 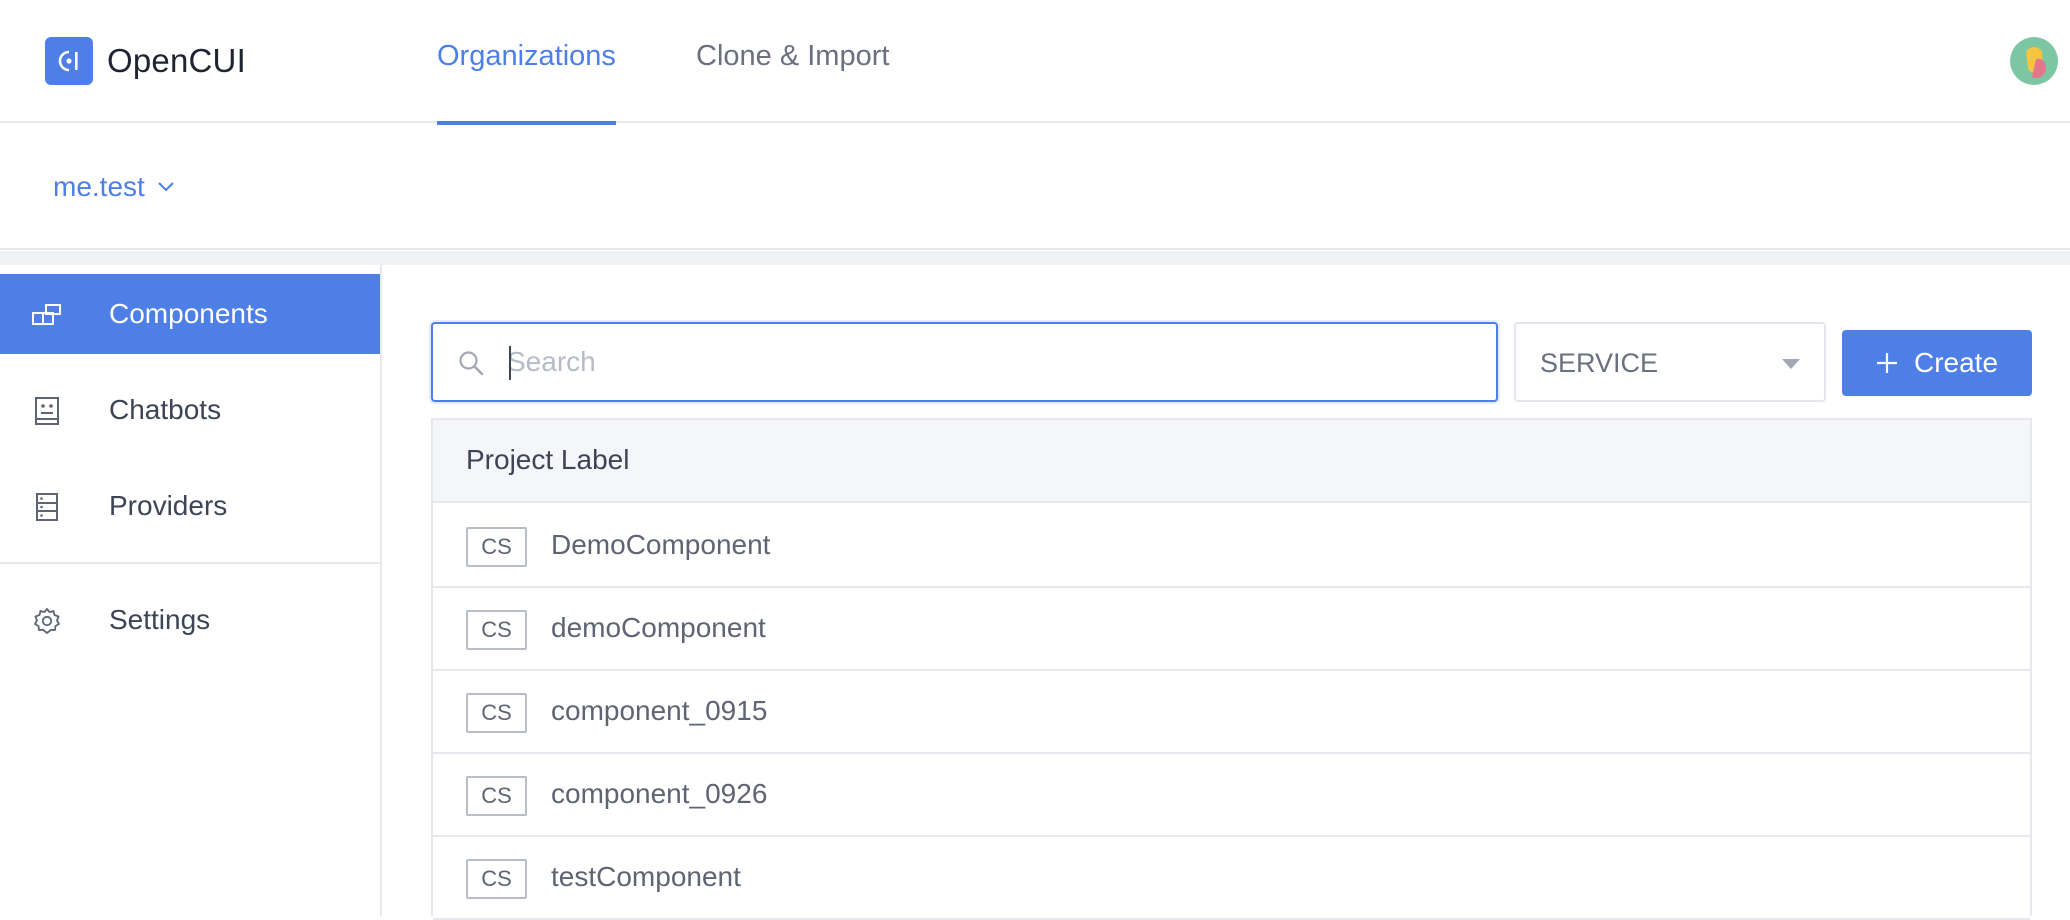 I want to click on table-row: CS demoComponent, so click(x=1231, y=629).